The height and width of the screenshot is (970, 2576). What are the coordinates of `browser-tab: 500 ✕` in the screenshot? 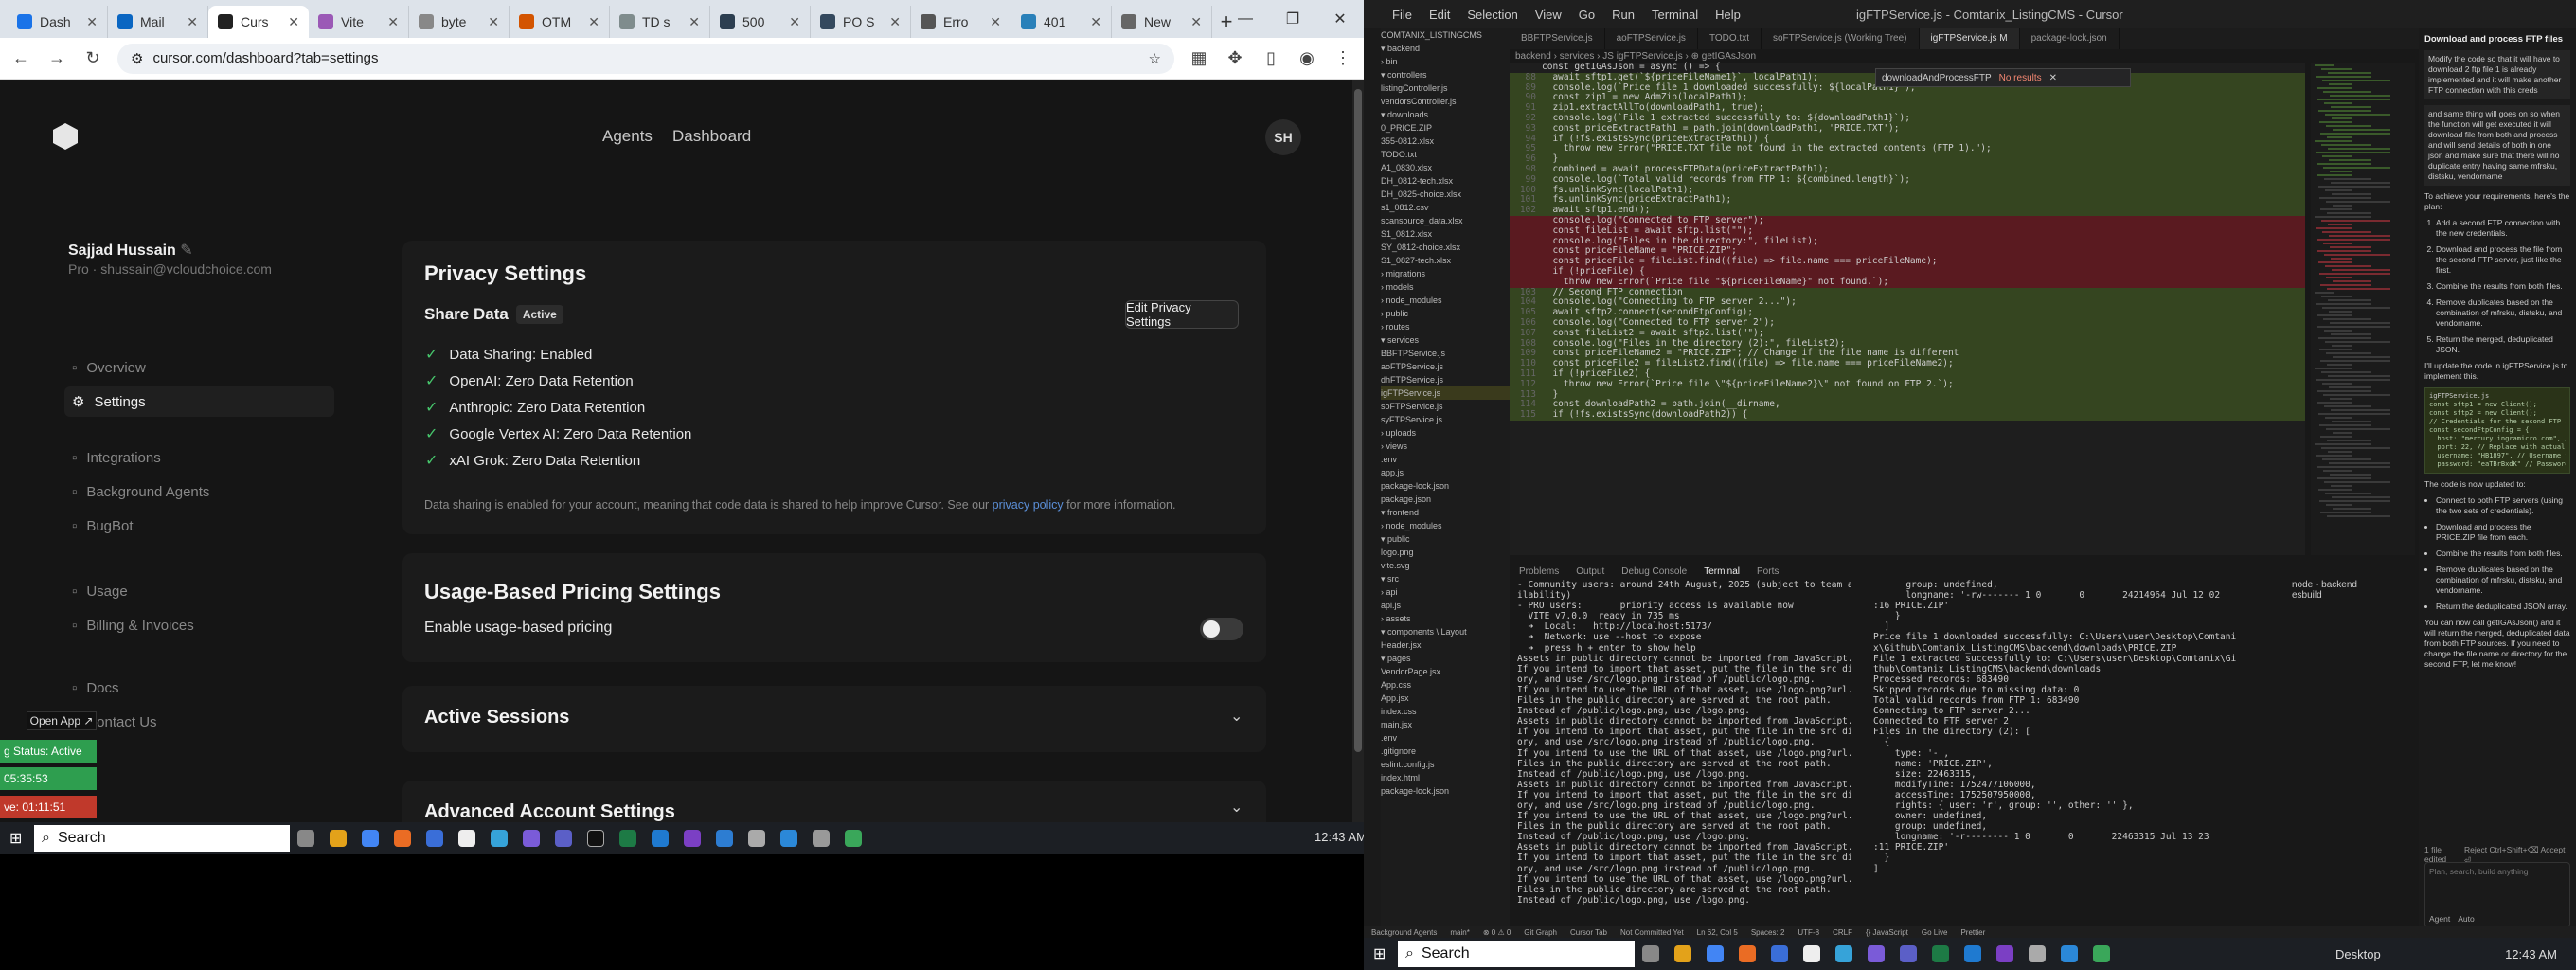 It's located at (760, 22).